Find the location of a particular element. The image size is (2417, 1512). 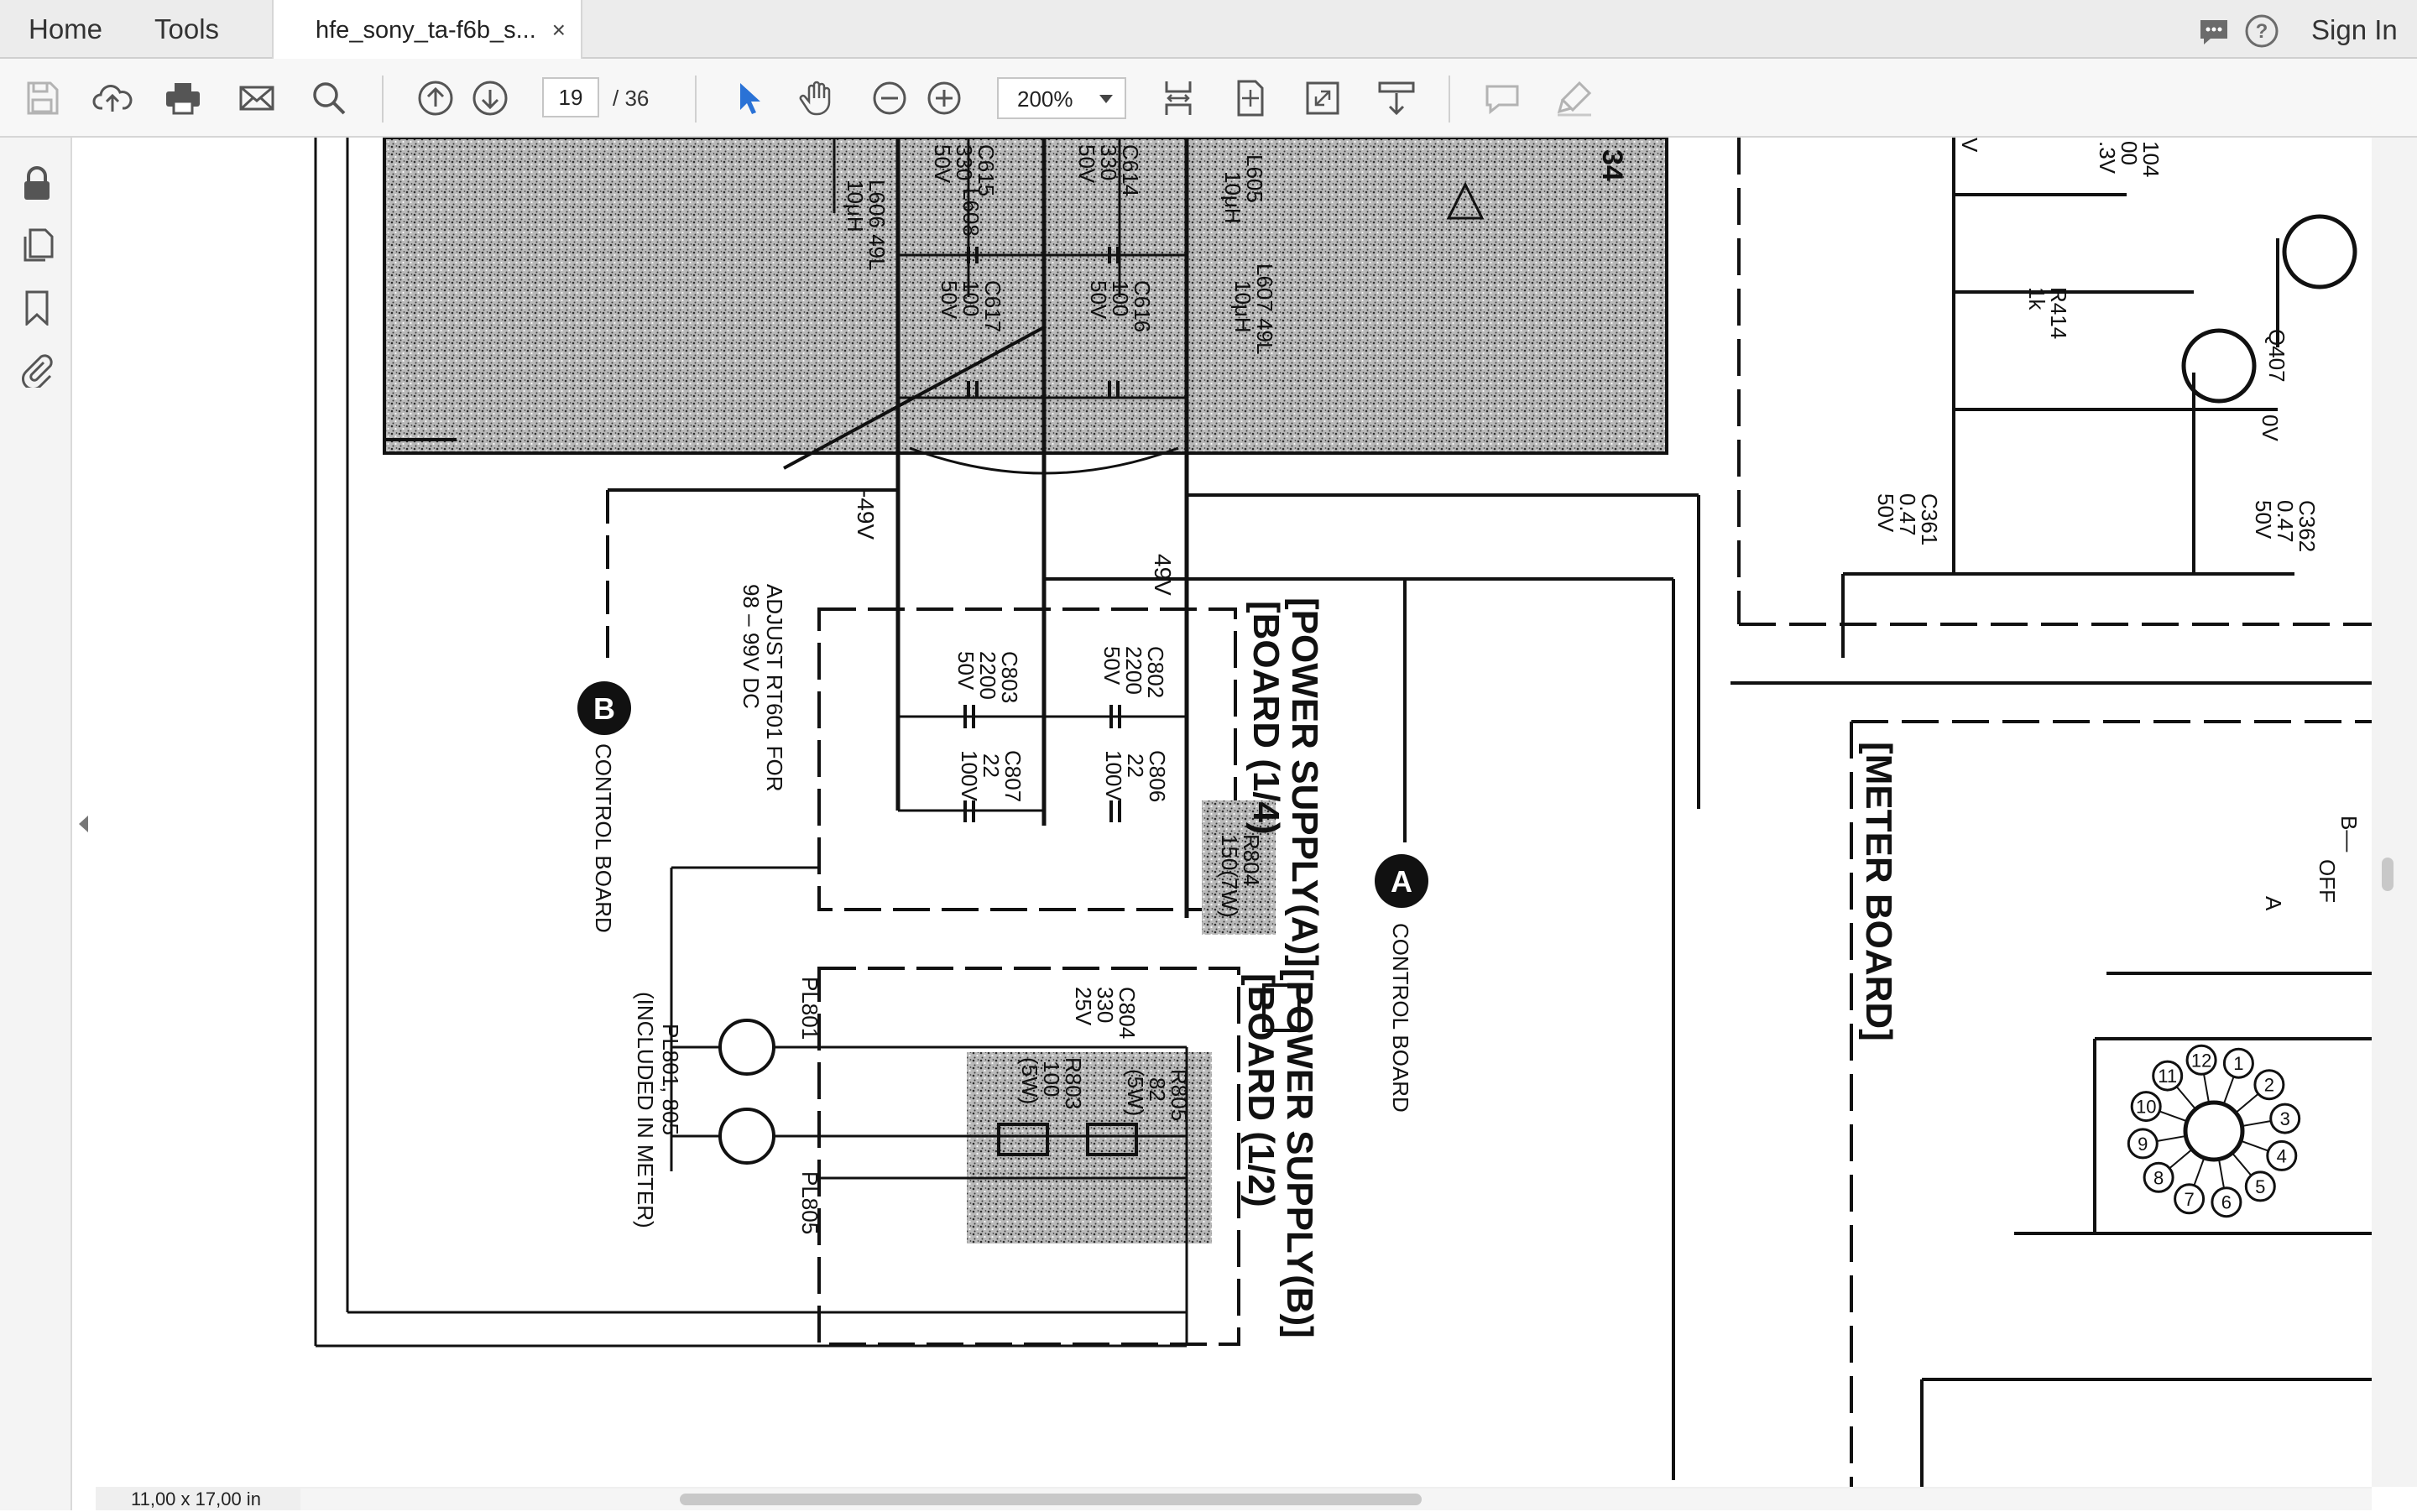

label-adjust-line1: ADJUST RT601 FOR is located at coordinates (774, 688).